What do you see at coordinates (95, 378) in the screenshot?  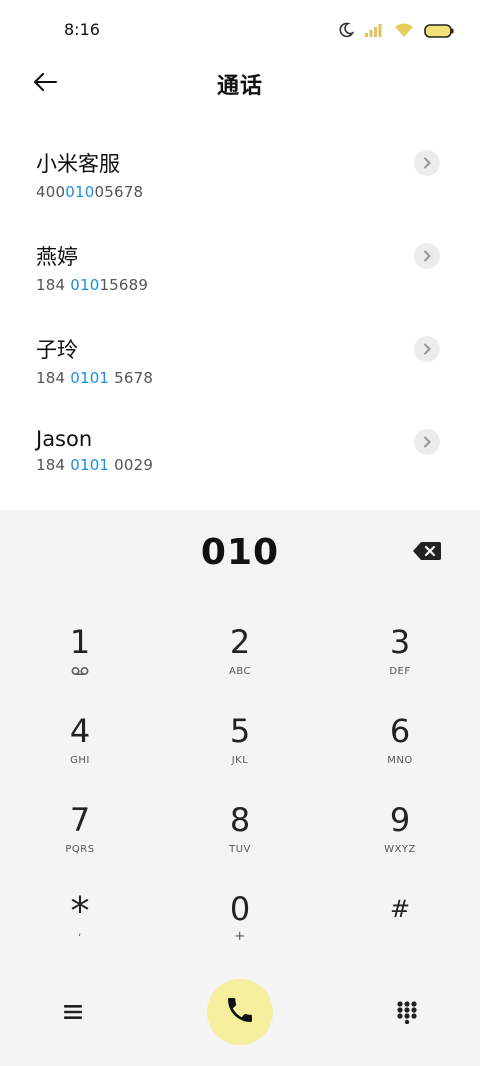 I see `contact-number: 184 0101 5678` at bounding box center [95, 378].